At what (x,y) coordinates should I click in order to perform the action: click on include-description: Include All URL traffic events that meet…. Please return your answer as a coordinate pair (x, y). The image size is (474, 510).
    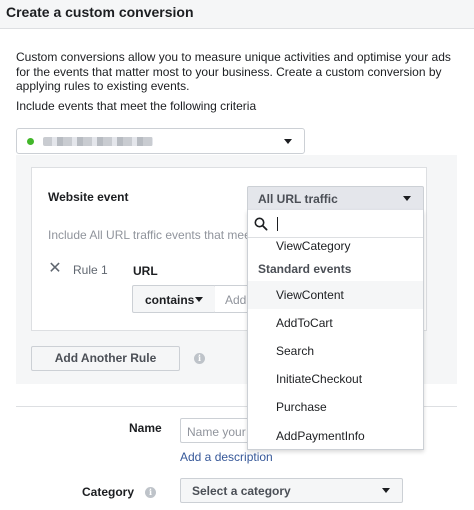
    Looking at the image, I should click on (148, 235).